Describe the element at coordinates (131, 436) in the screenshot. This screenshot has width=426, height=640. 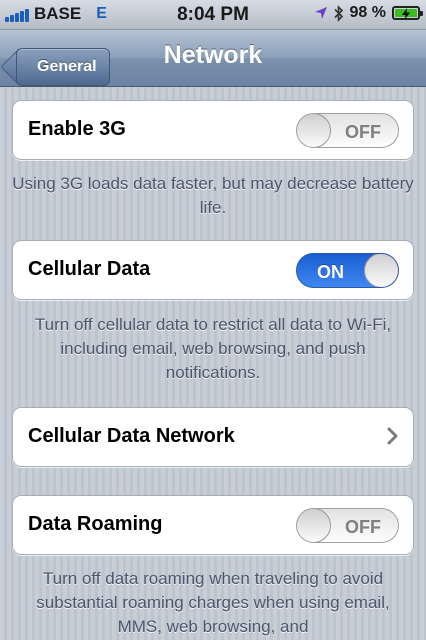
I see `cellular-data-network-label: Cellular Data Network` at that location.